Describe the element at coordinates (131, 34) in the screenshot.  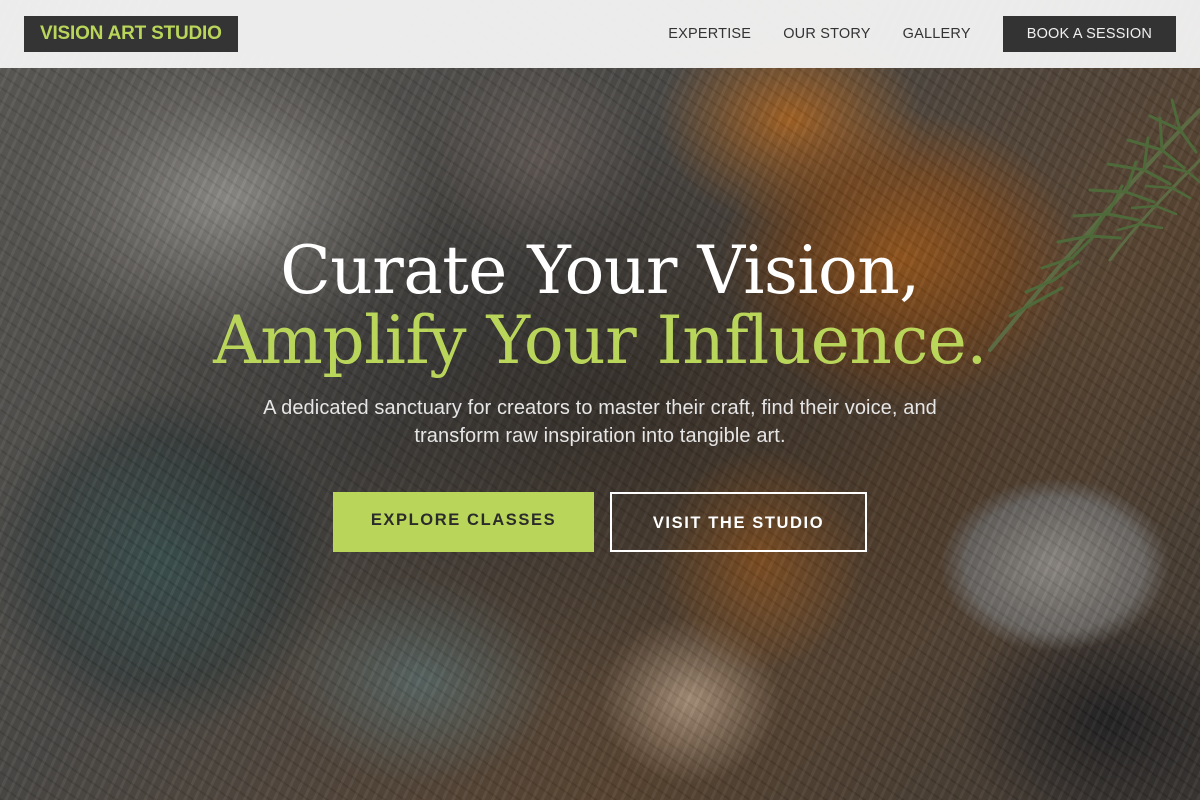
I see `site-logo: VISION ART STUDIO` at that location.